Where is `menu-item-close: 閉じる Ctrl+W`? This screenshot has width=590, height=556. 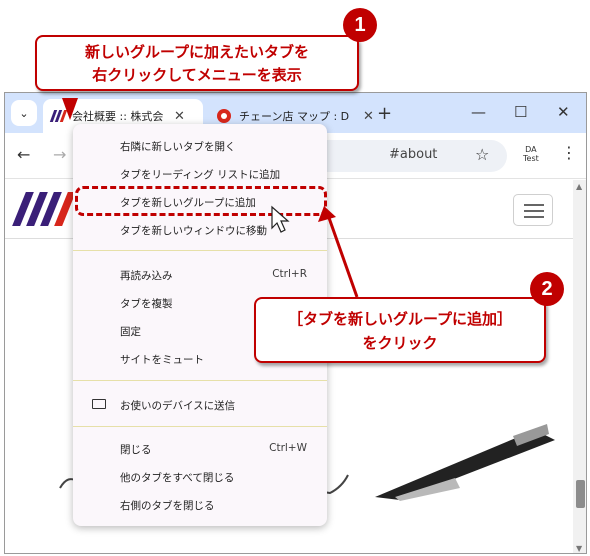
menu-item-close: 閉じる Ctrl+W is located at coordinates (200, 449).